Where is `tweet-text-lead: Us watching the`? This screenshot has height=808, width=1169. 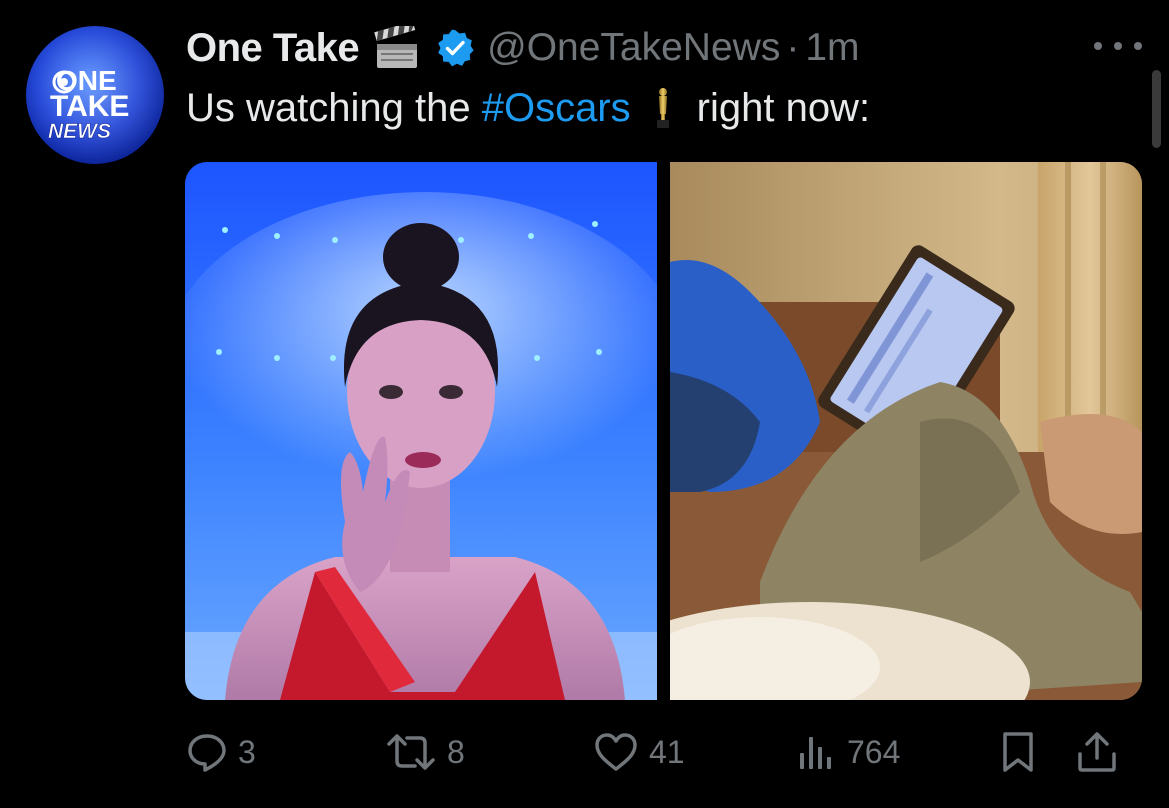
tweet-text-lead: Us watching the is located at coordinates (334, 107).